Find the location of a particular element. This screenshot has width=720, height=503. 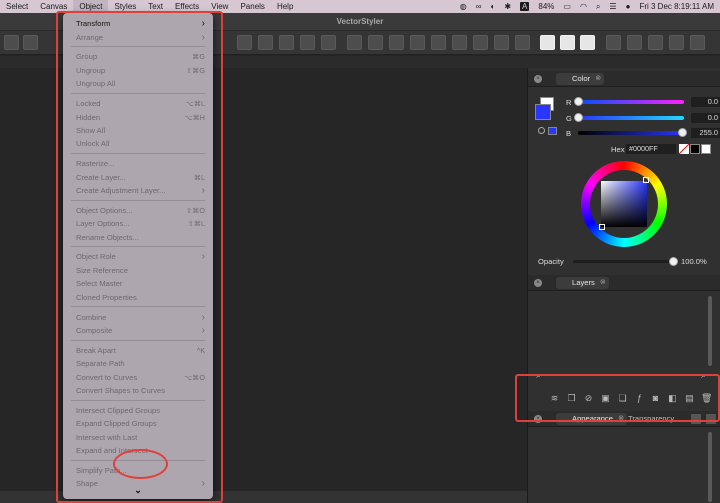

menubar-clock: Fri 3 Dec 8:19:11 AM is located at coordinates (676, 6).